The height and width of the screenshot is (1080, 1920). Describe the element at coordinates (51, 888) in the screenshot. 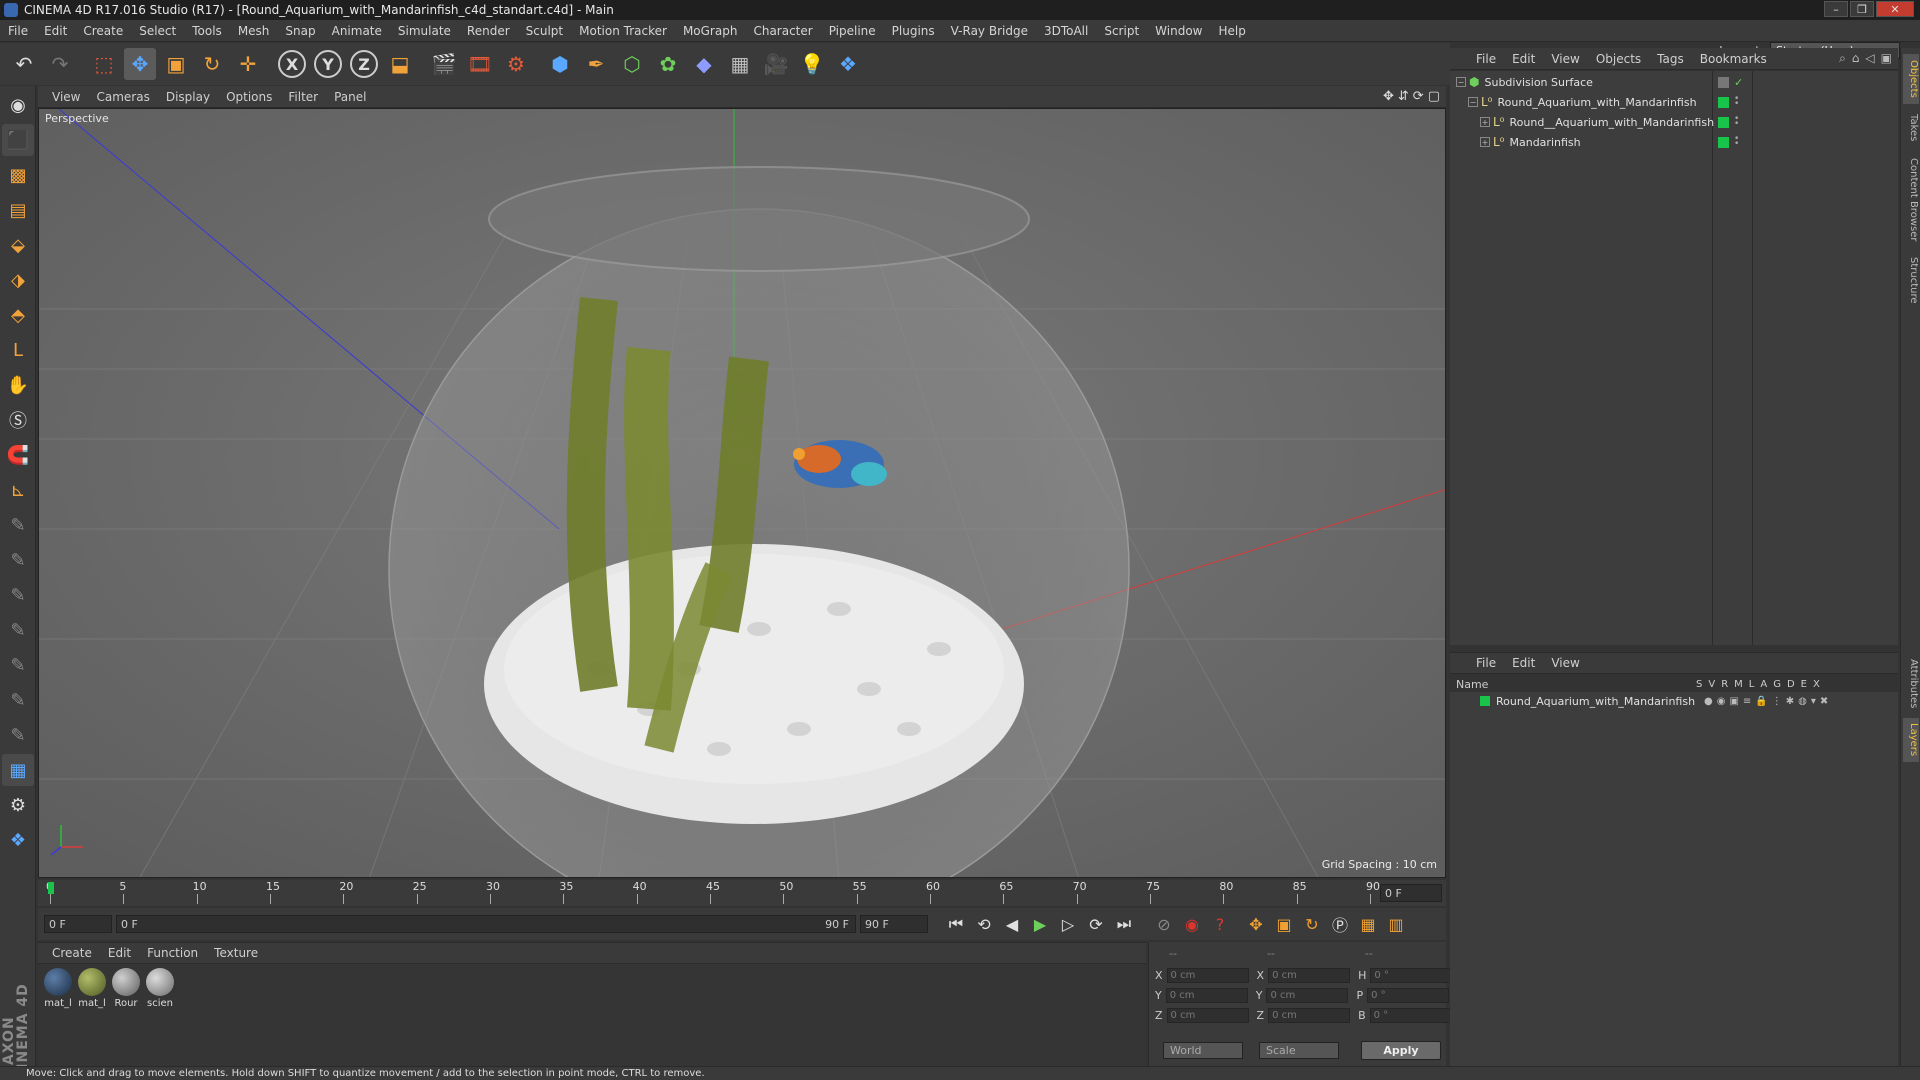

I see `playhead` at that location.